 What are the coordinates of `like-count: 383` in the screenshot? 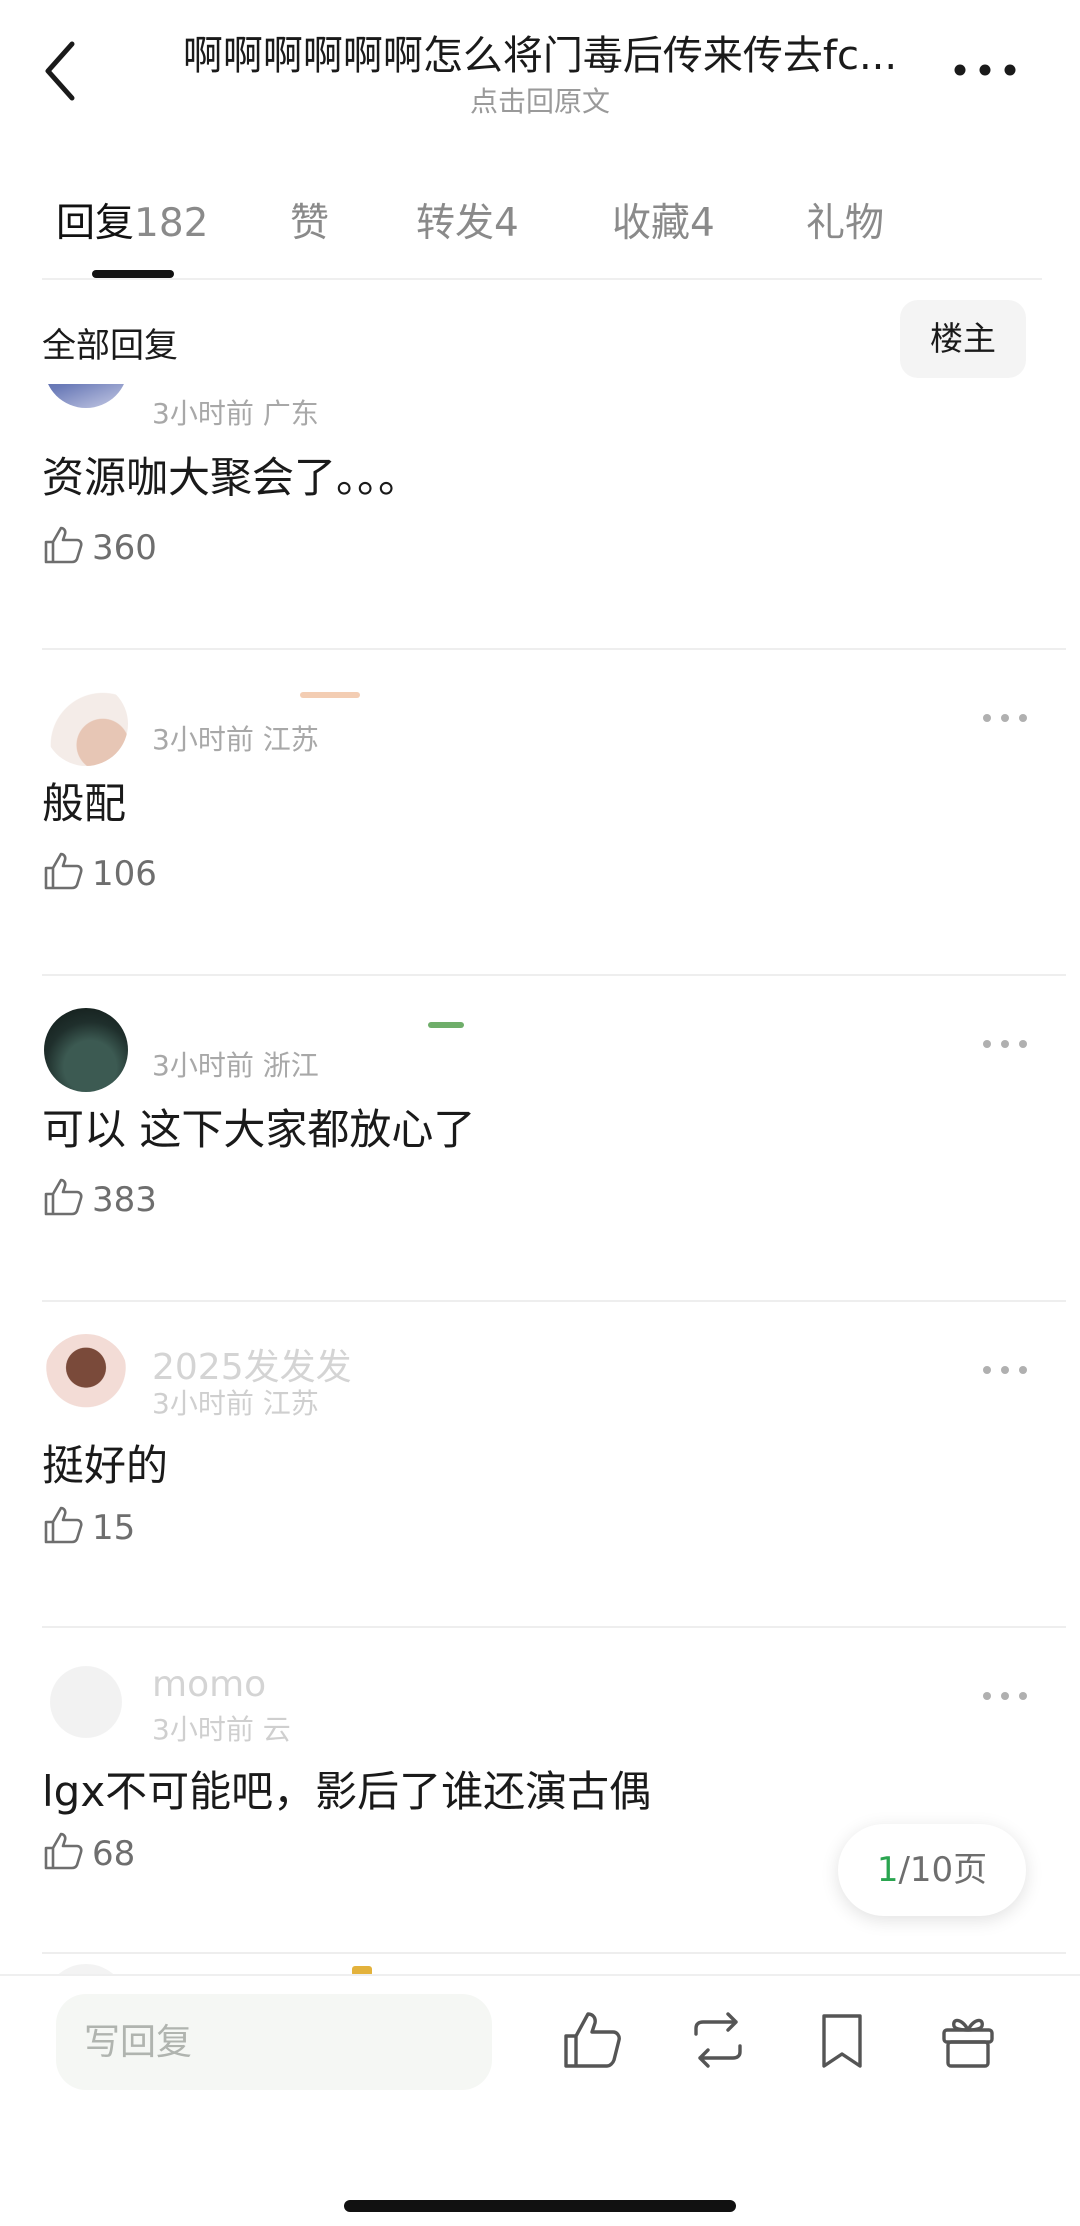 It's located at (124, 1200).